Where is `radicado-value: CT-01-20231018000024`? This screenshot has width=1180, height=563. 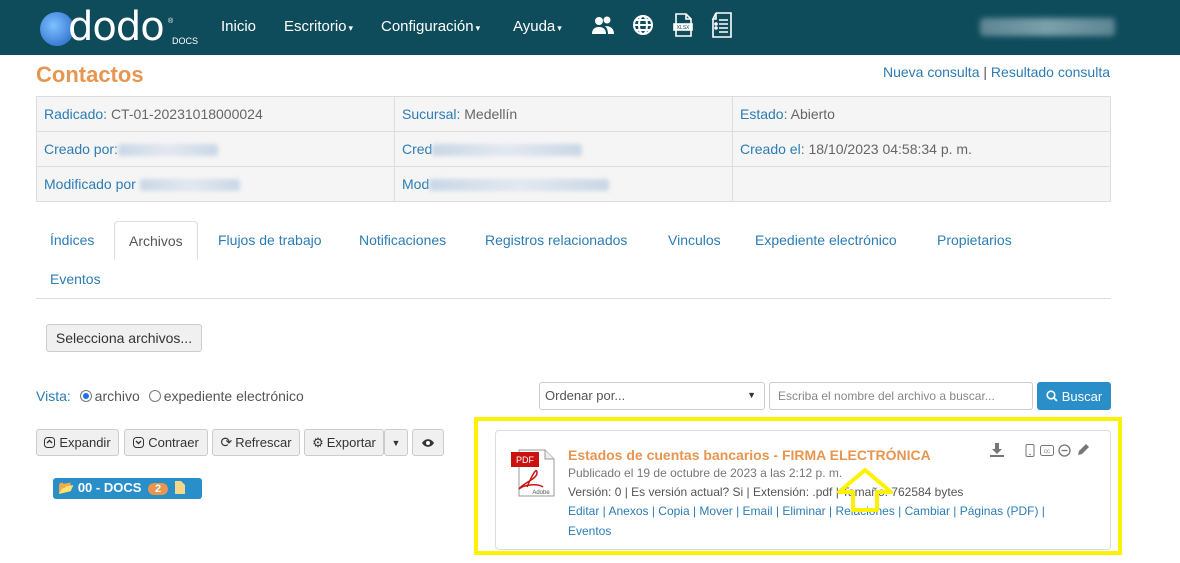 radicado-value: CT-01-20231018000024 is located at coordinates (186, 114).